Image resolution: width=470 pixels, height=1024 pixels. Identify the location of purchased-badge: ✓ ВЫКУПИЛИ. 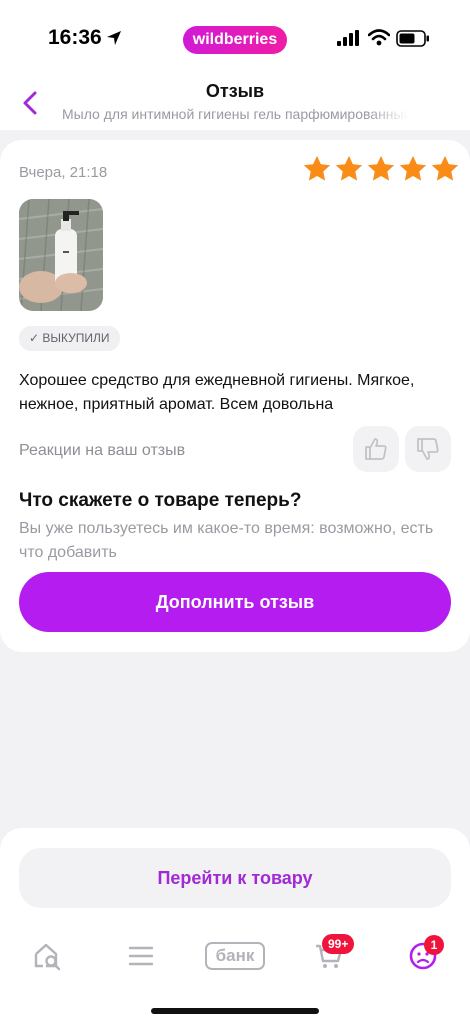
(69, 338).